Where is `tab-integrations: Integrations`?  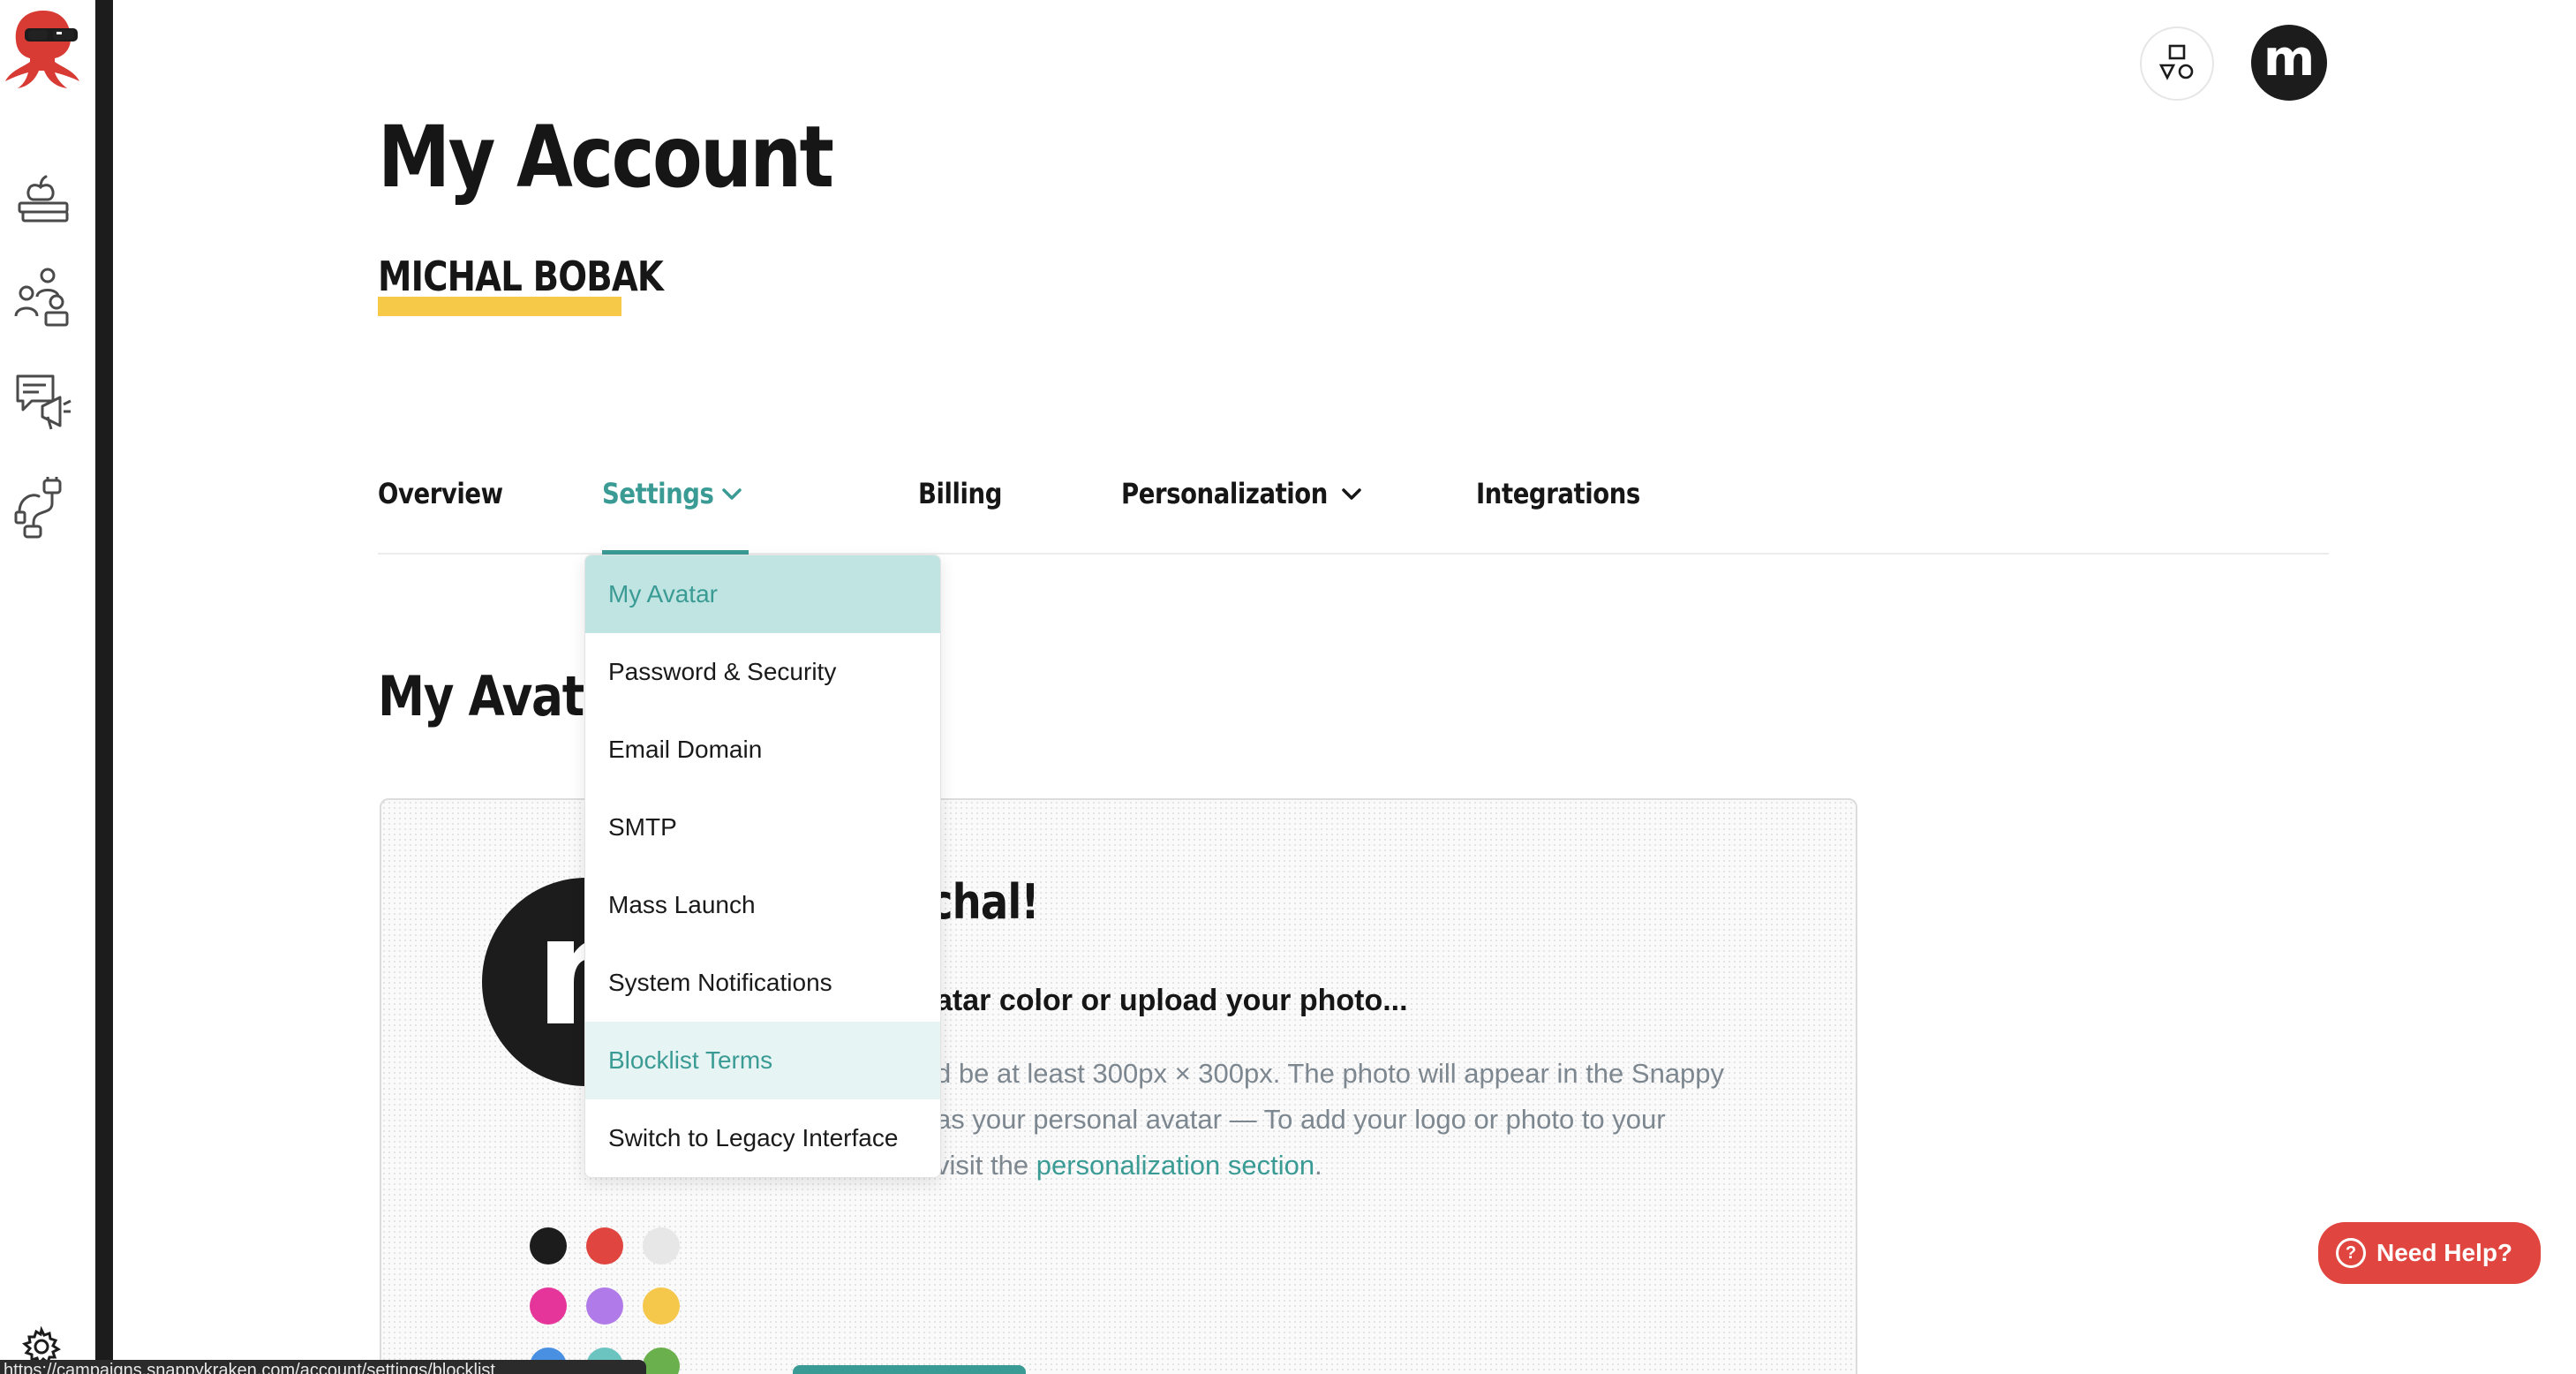 tab-integrations: Integrations is located at coordinates (1572, 515).